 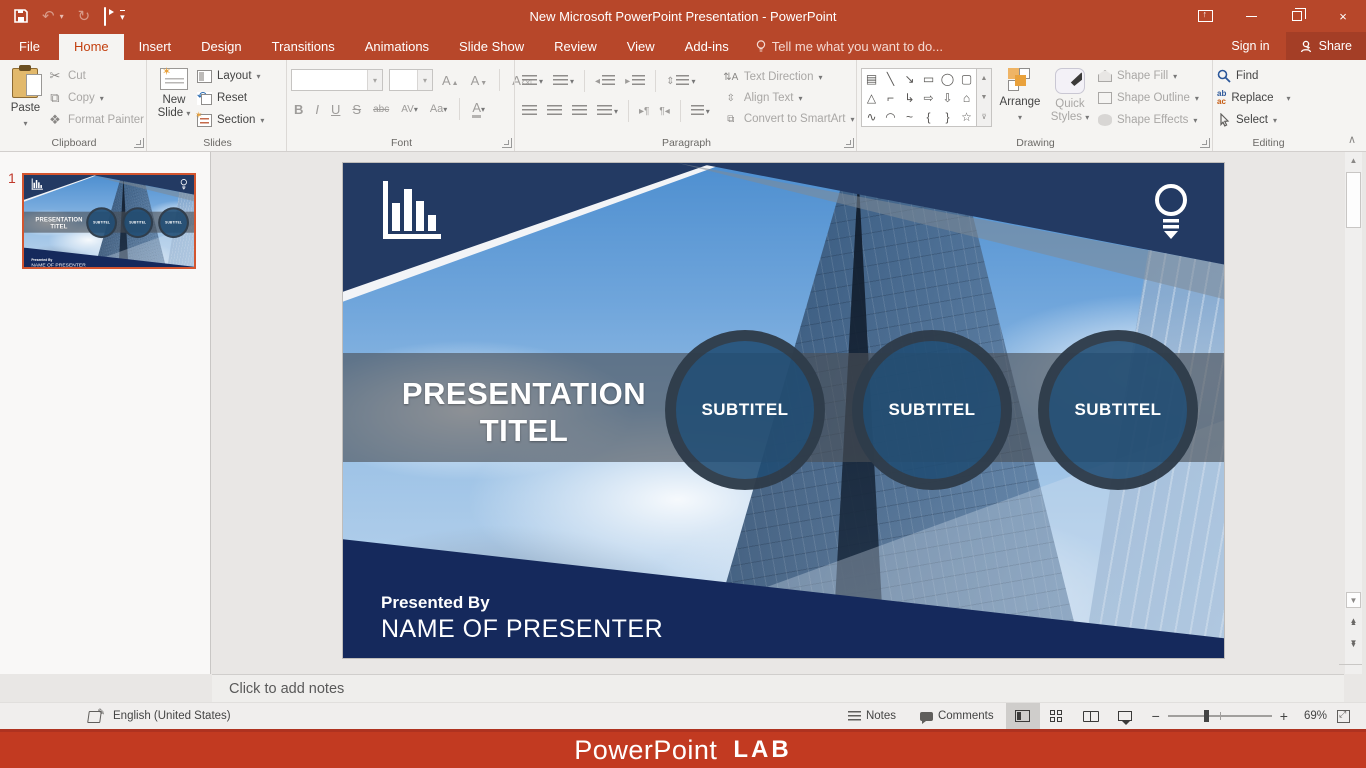 What do you see at coordinates (1148, 120) in the screenshot?
I see `shape-effects-button: Shape Effects ▾` at bounding box center [1148, 120].